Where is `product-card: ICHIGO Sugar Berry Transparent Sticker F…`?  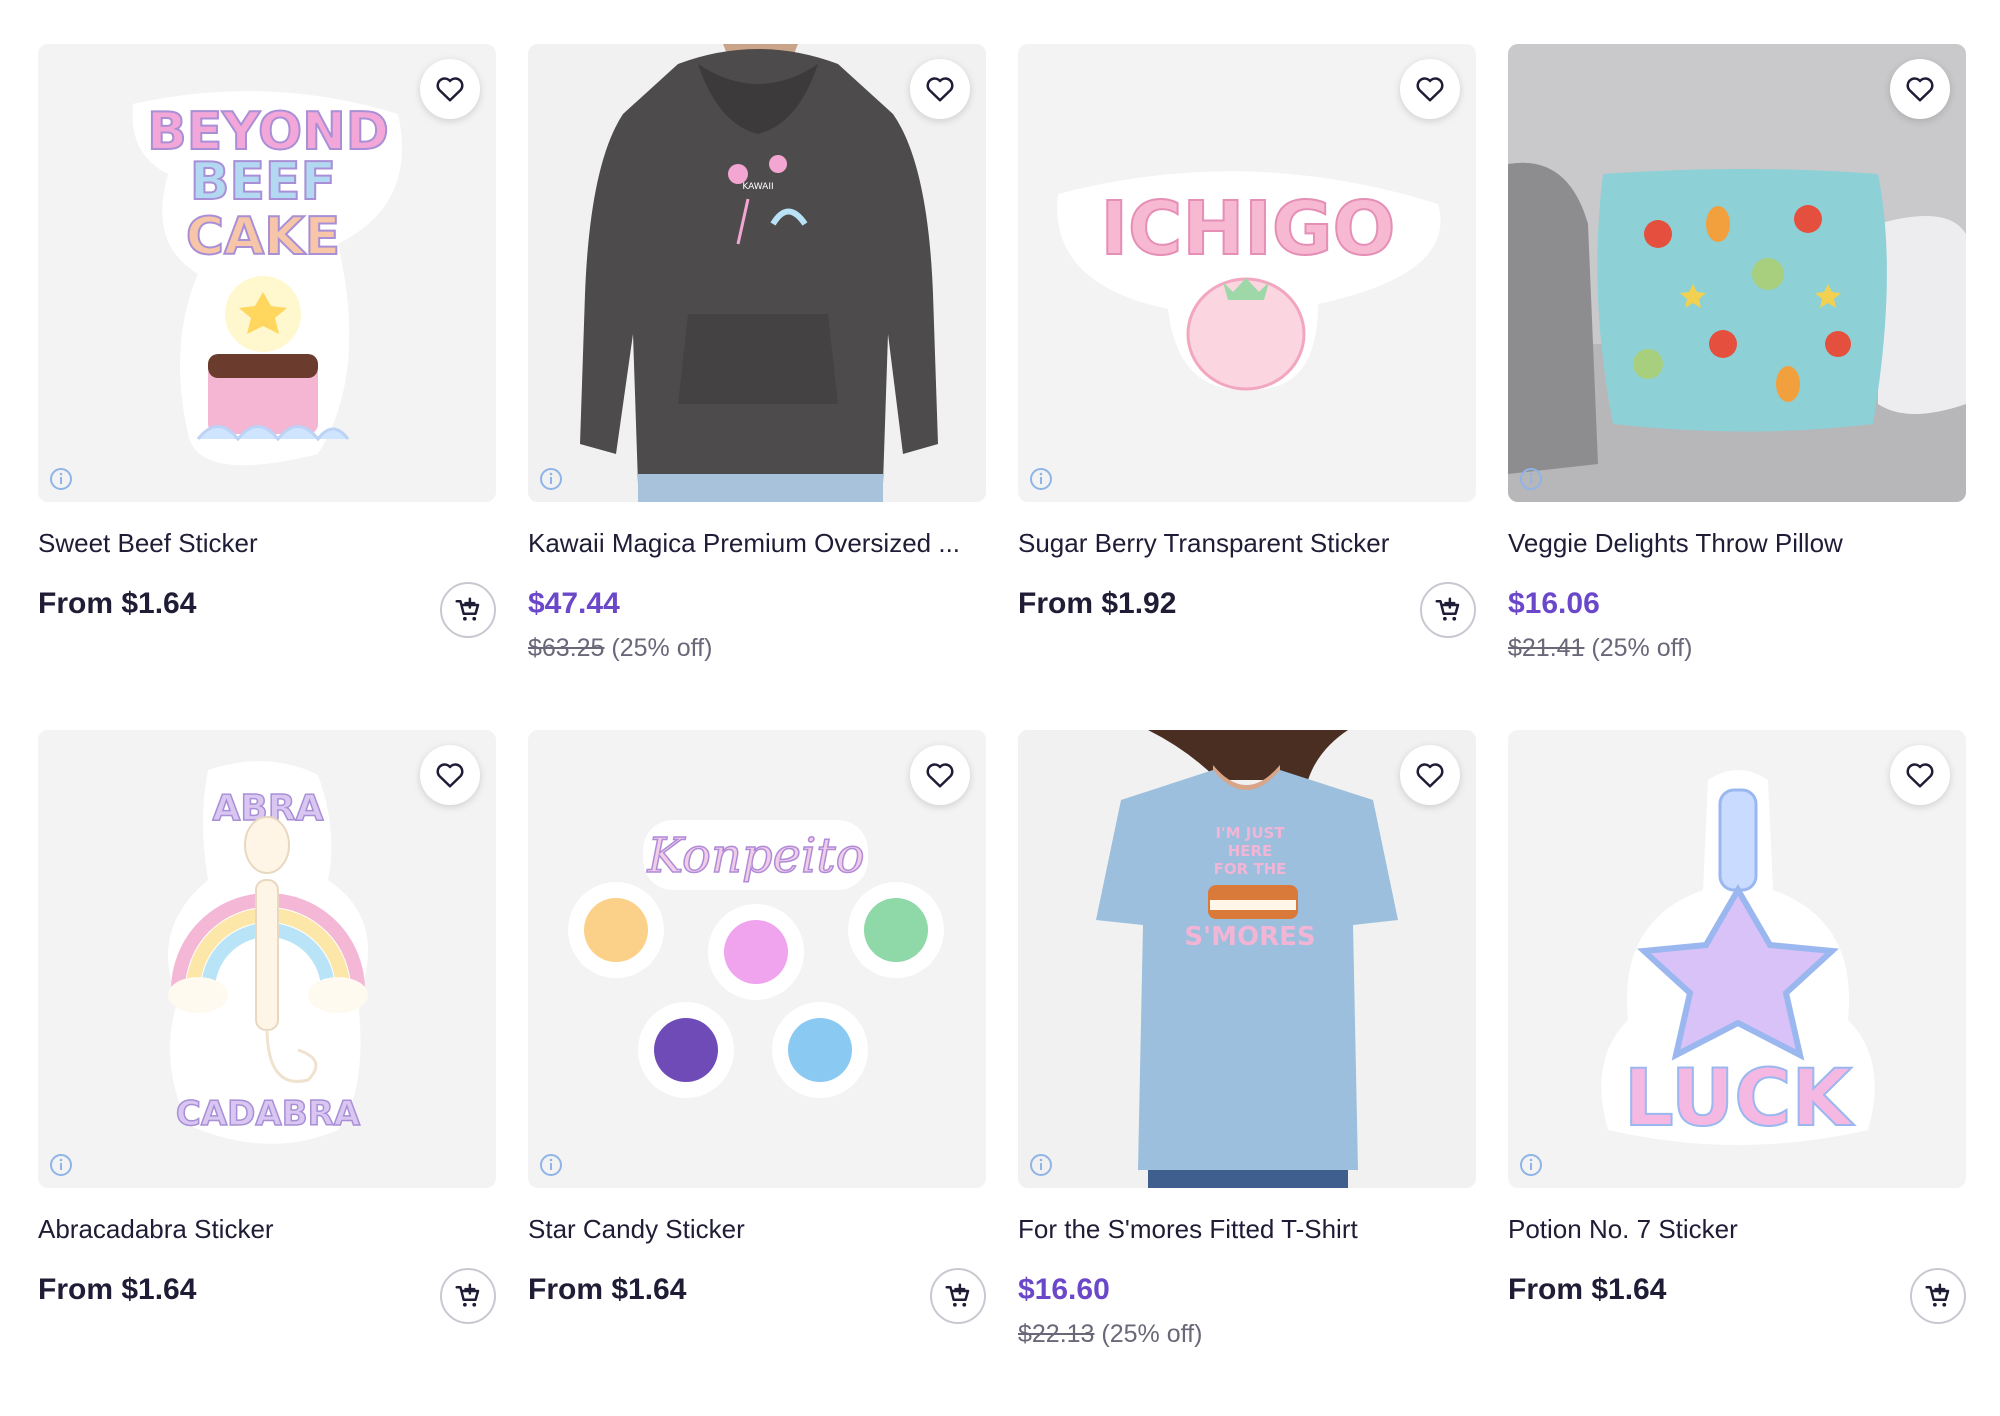
product-card: ICHIGO Sugar Berry Transparent Sticker F… is located at coordinates (1247, 387).